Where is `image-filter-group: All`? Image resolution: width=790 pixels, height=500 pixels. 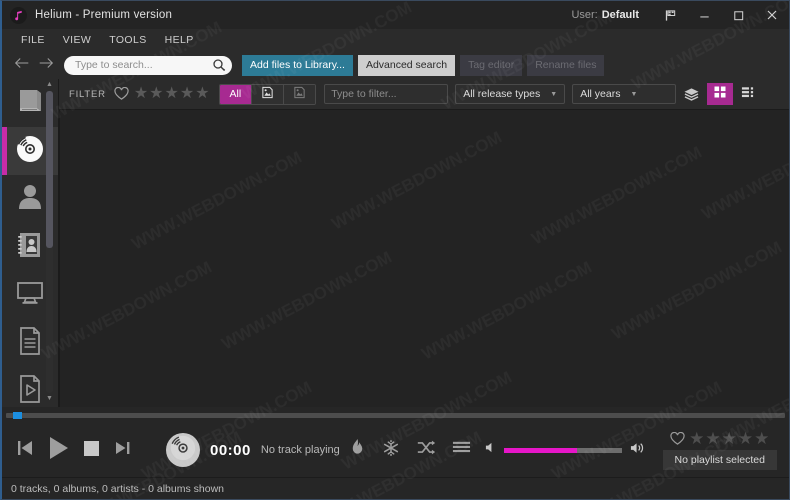
image-filter-group: All is located at coordinates (267, 94).